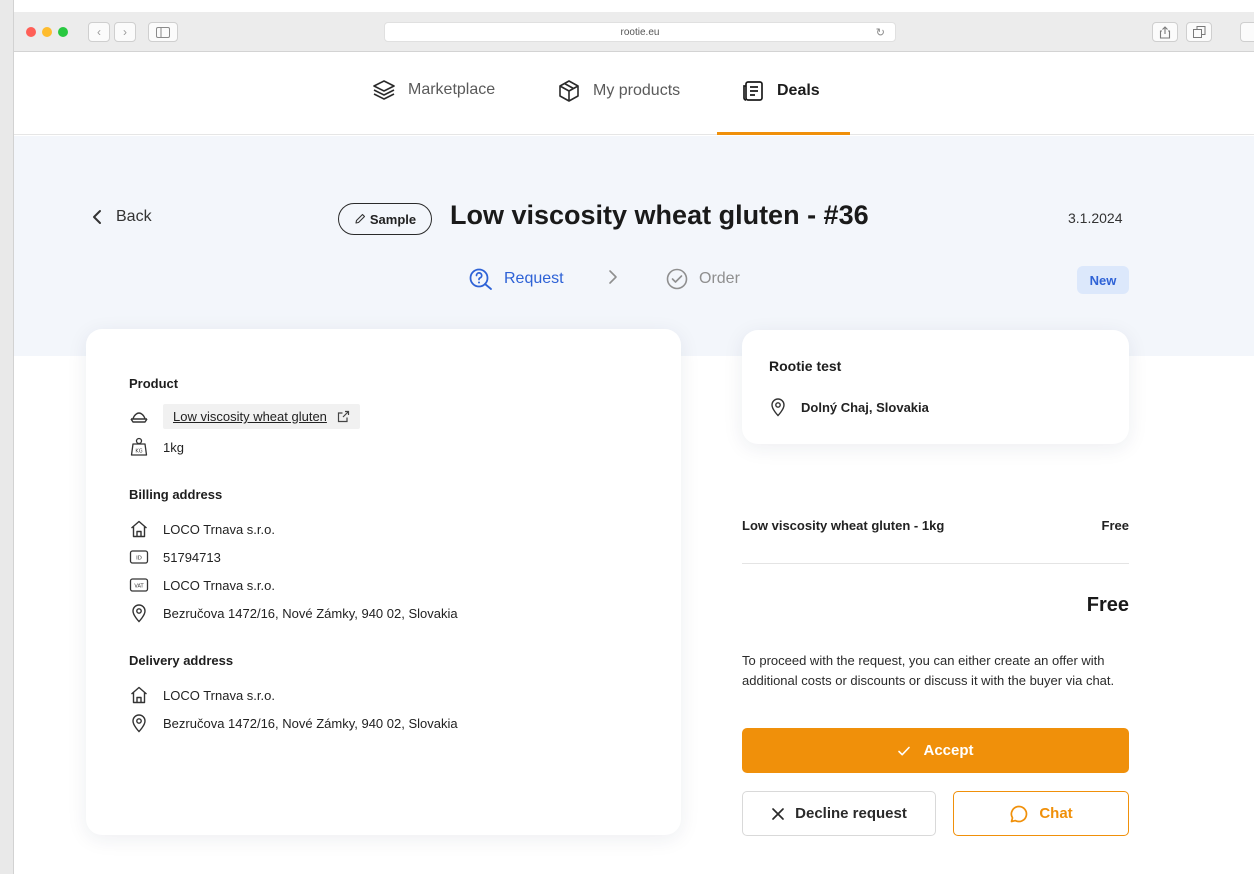 The width and height of the screenshot is (1254, 874). I want to click on billing-id-row: ID 51794713, so click(175, 557).